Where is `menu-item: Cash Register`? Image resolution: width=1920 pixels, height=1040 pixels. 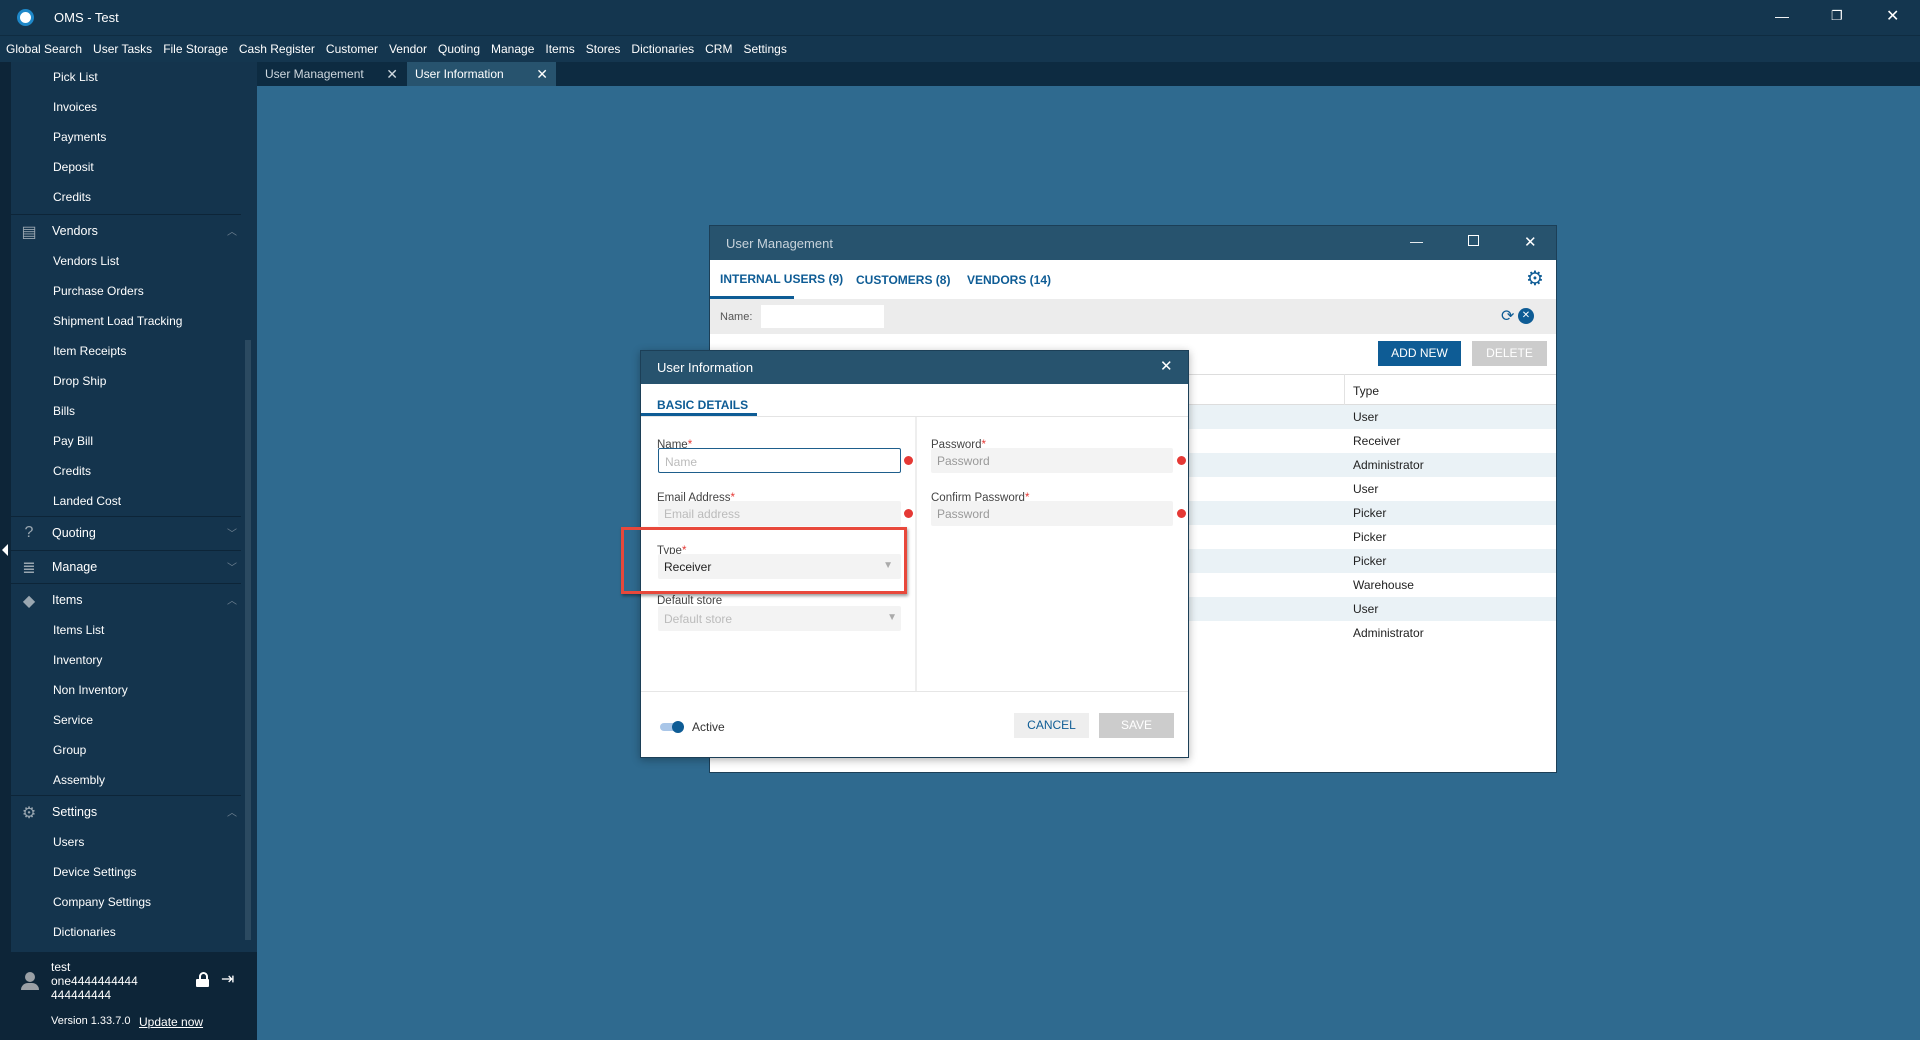
menu-item: Cash Register is located at coordinates (277, 49).